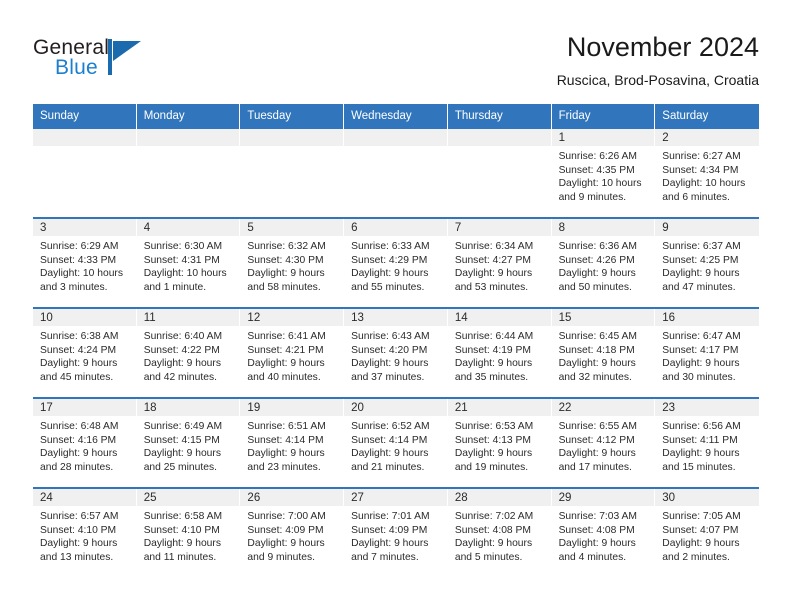 The width and height of the screenshot is (792, 612). Describe the element at coordinates (492, 440) in the screenshot. I see `sunset-text: Sunset: 4:13 PM` at that location.